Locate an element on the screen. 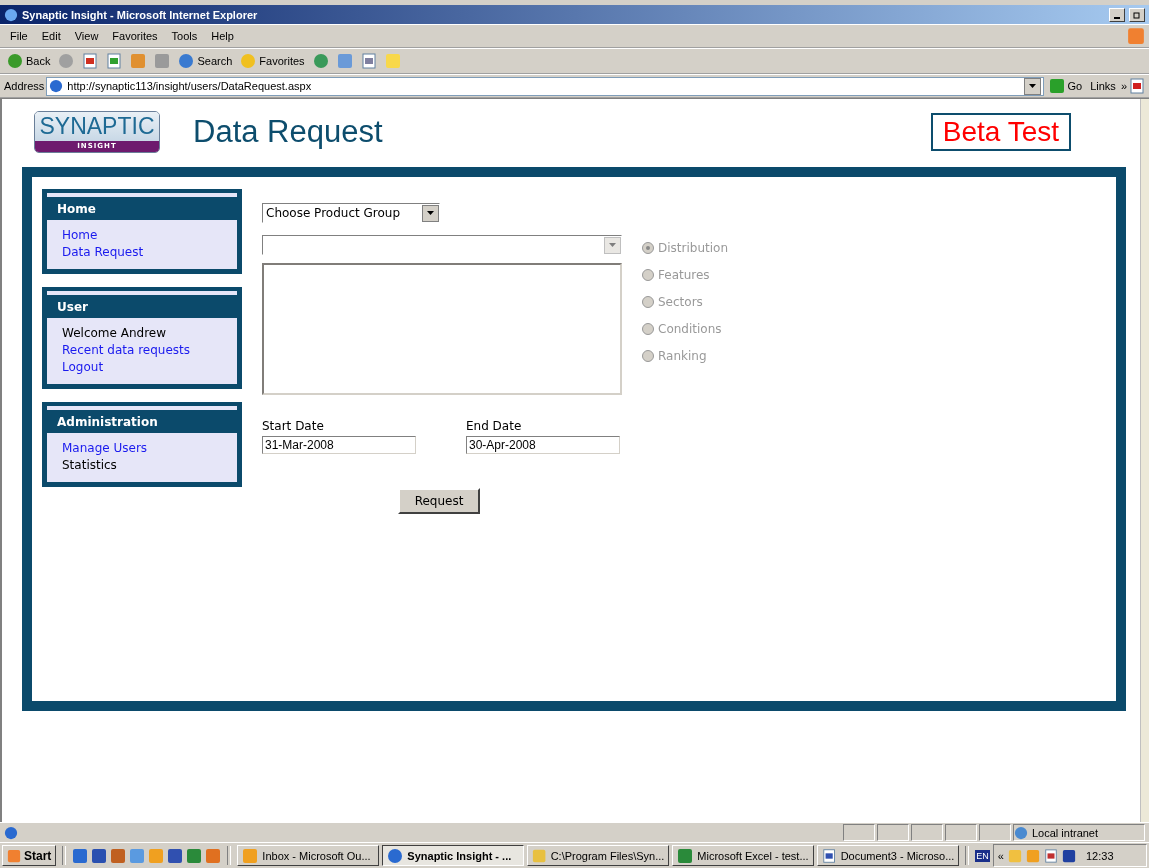  menu-item: Edit is located at coordinates (51, 36).